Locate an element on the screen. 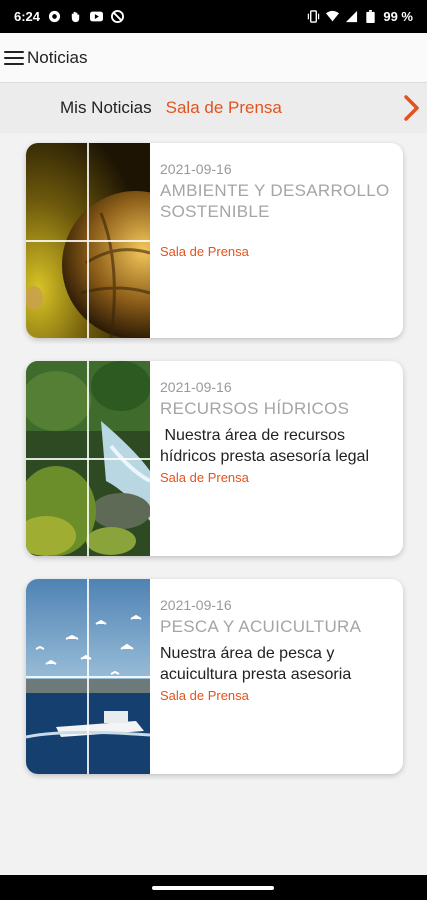  chevron-right-icon is located at coordinates (411, 108).